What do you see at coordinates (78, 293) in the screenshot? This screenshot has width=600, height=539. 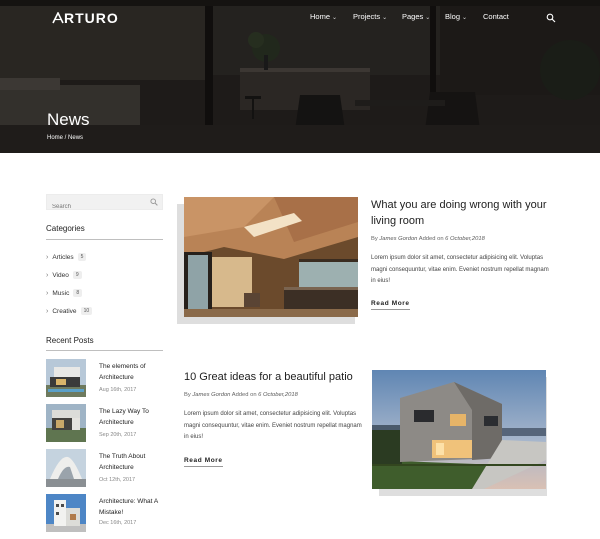 I see `count-badge: 8` at bounding box center [78, 293].